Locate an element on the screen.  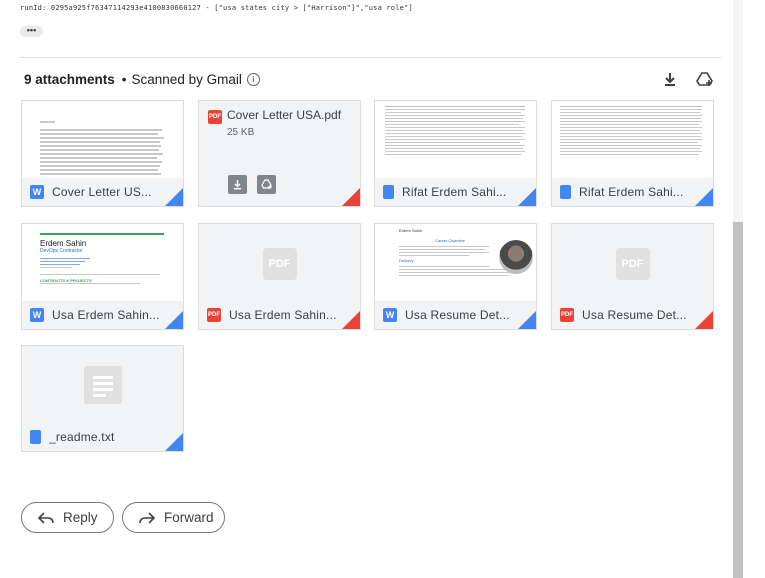
divider is located at coordinates (370, 57).